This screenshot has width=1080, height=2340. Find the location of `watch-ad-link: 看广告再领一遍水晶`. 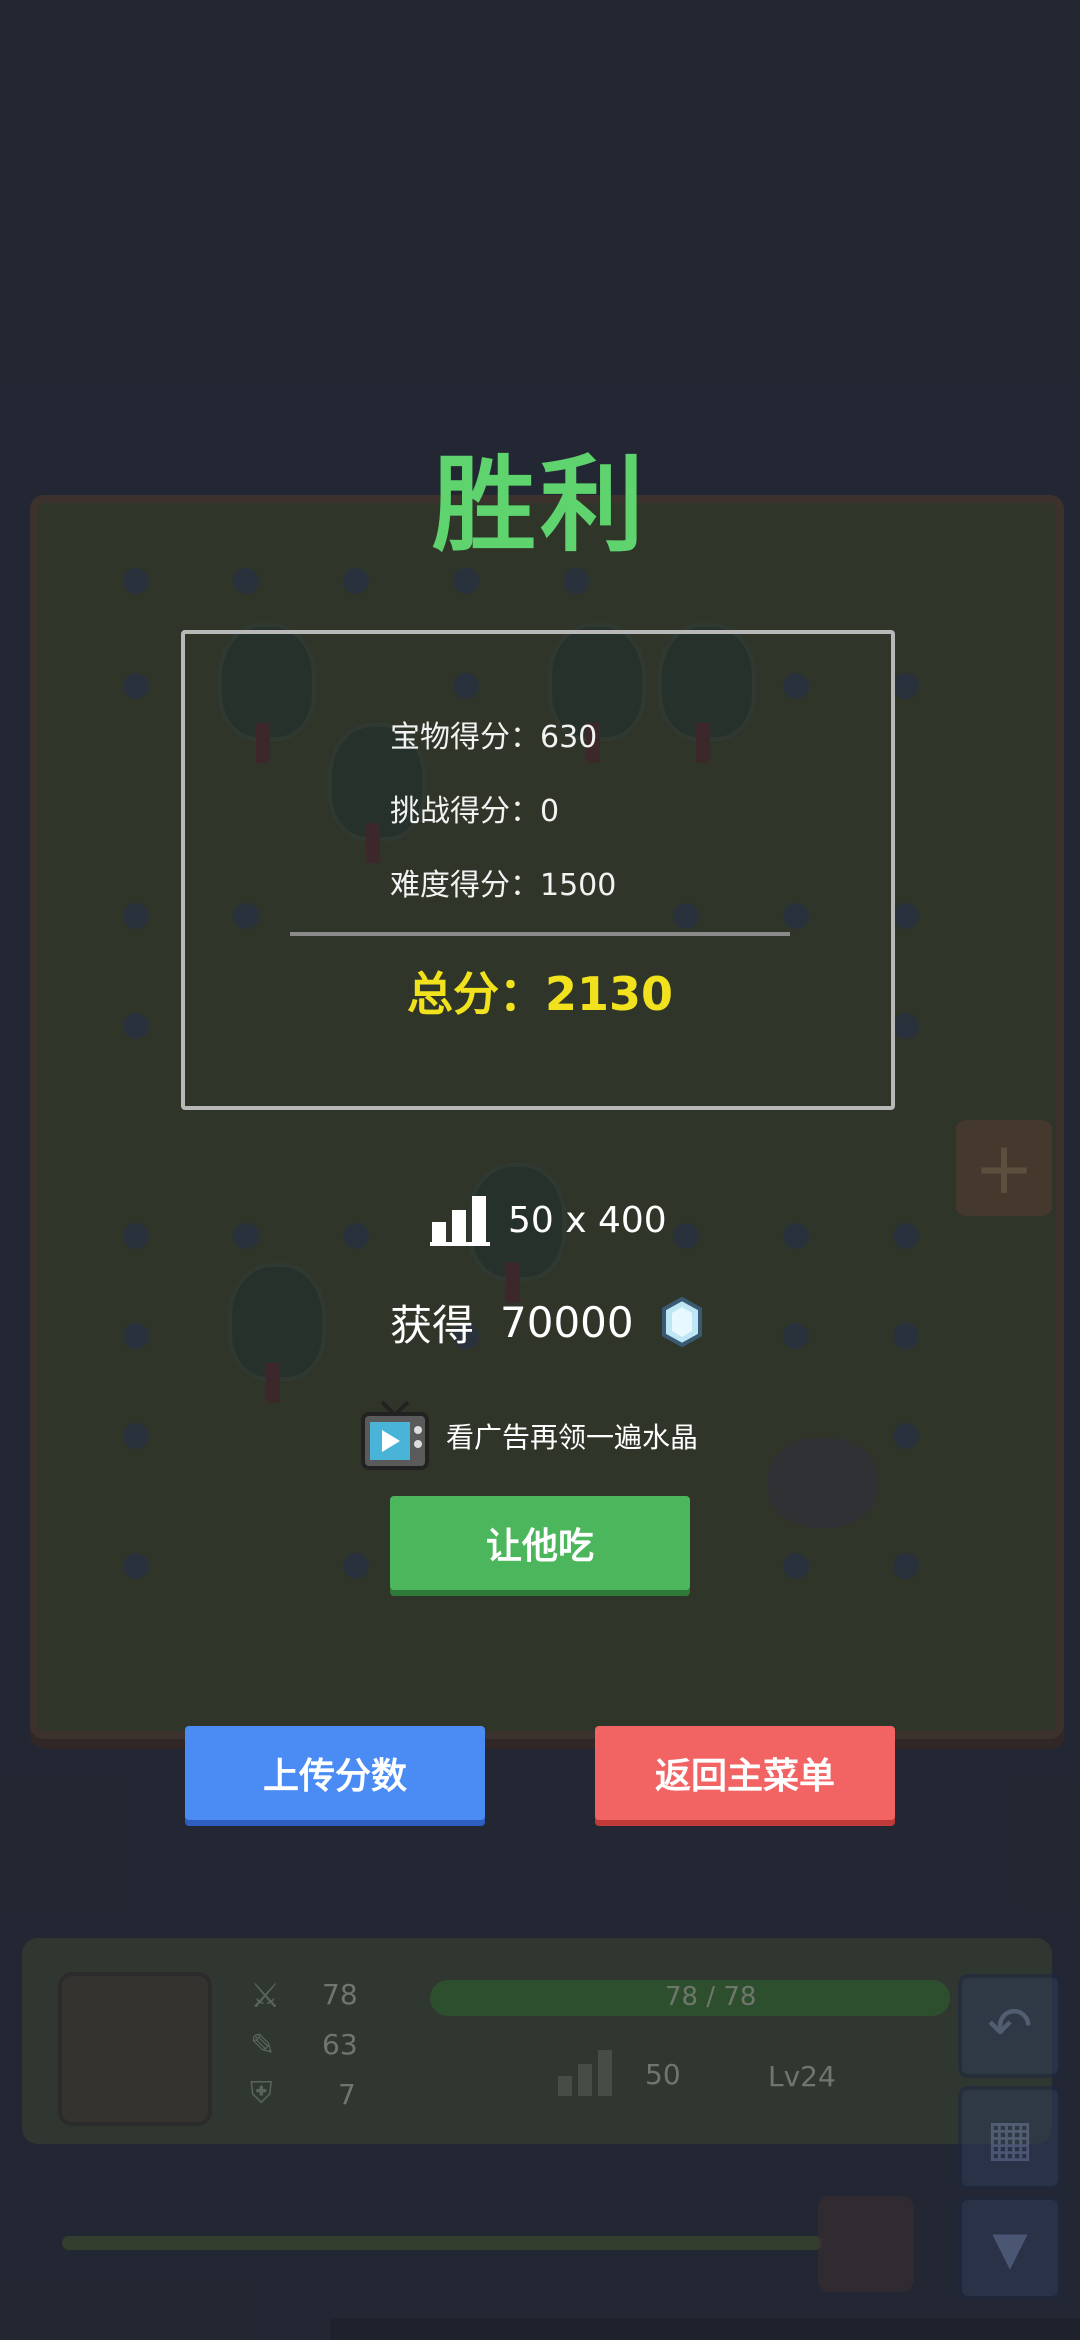

watch-ad-link: 看广告再领一遍水晶 is located at coordinates (529, 1436).